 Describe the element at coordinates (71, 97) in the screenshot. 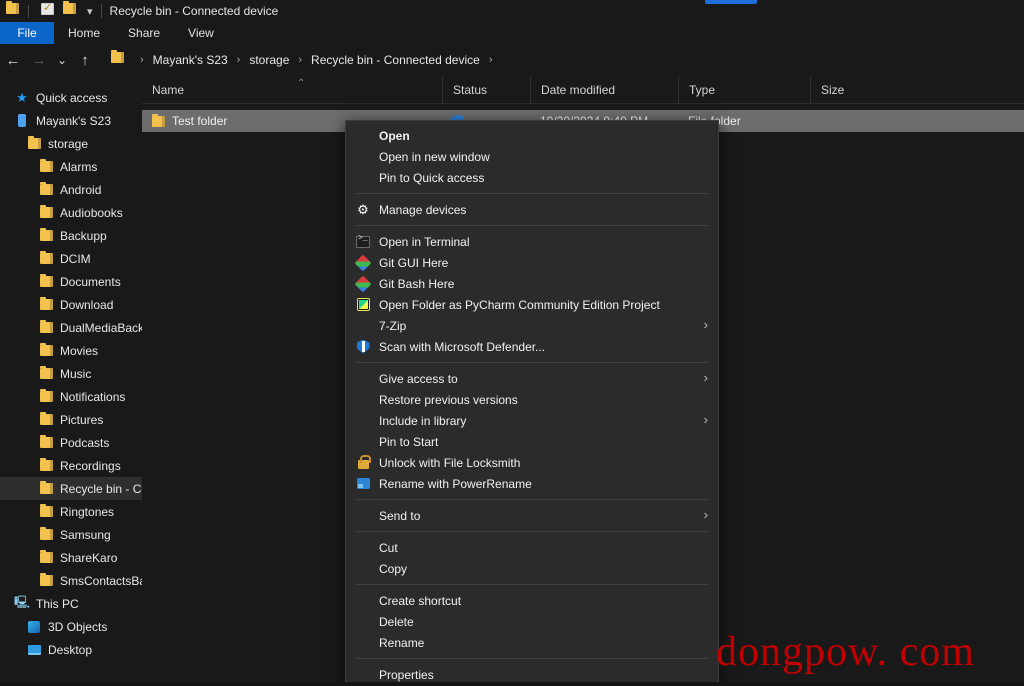

I see `sidebar-item-quick-access: ★ Quick access` at that location.